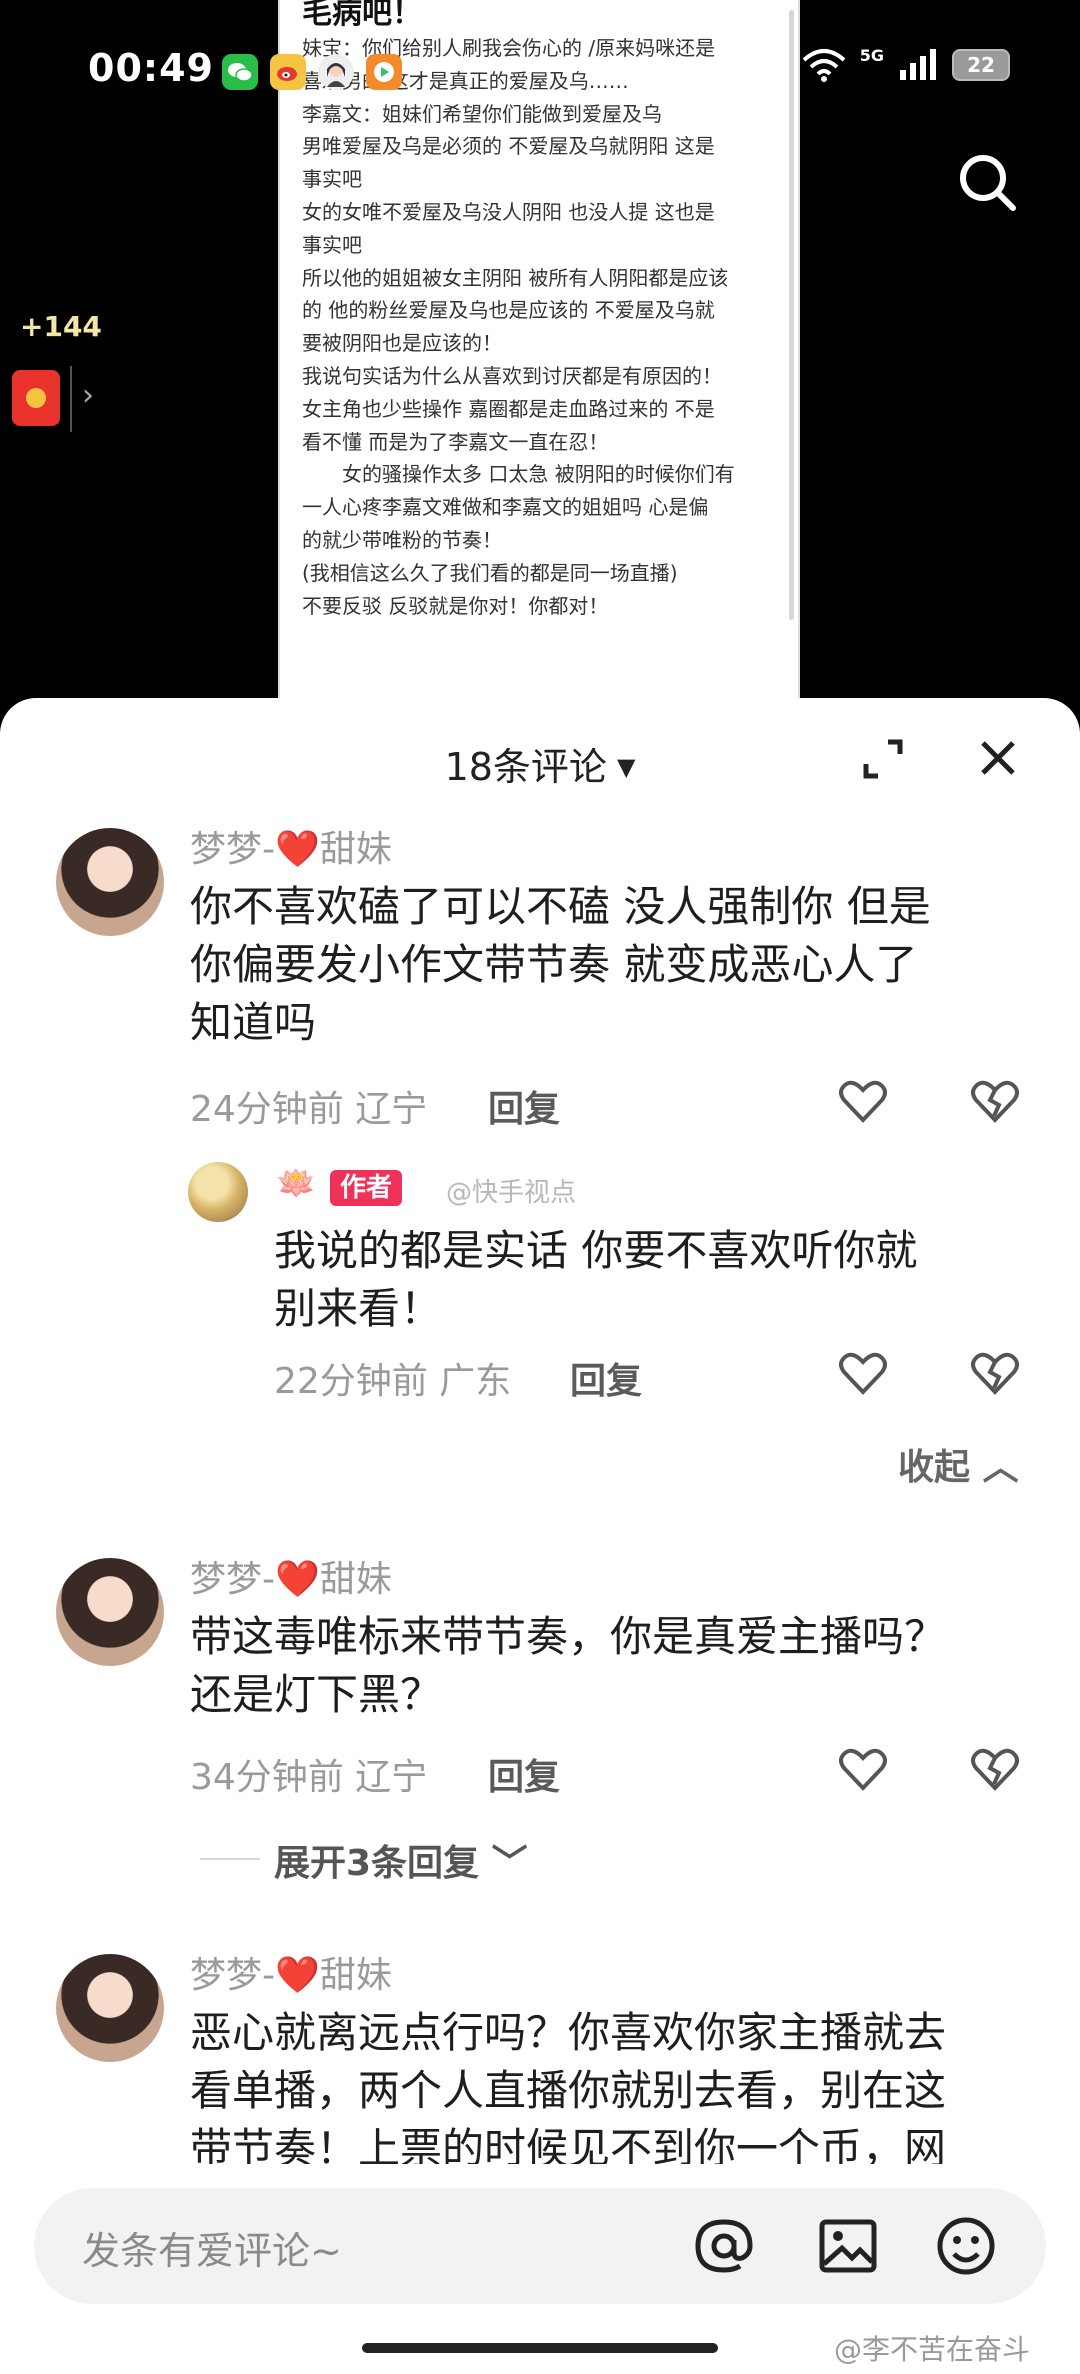  Describe the element at coordinates (288, 72) in the screenshot. I see `weibo-icon` at that location.